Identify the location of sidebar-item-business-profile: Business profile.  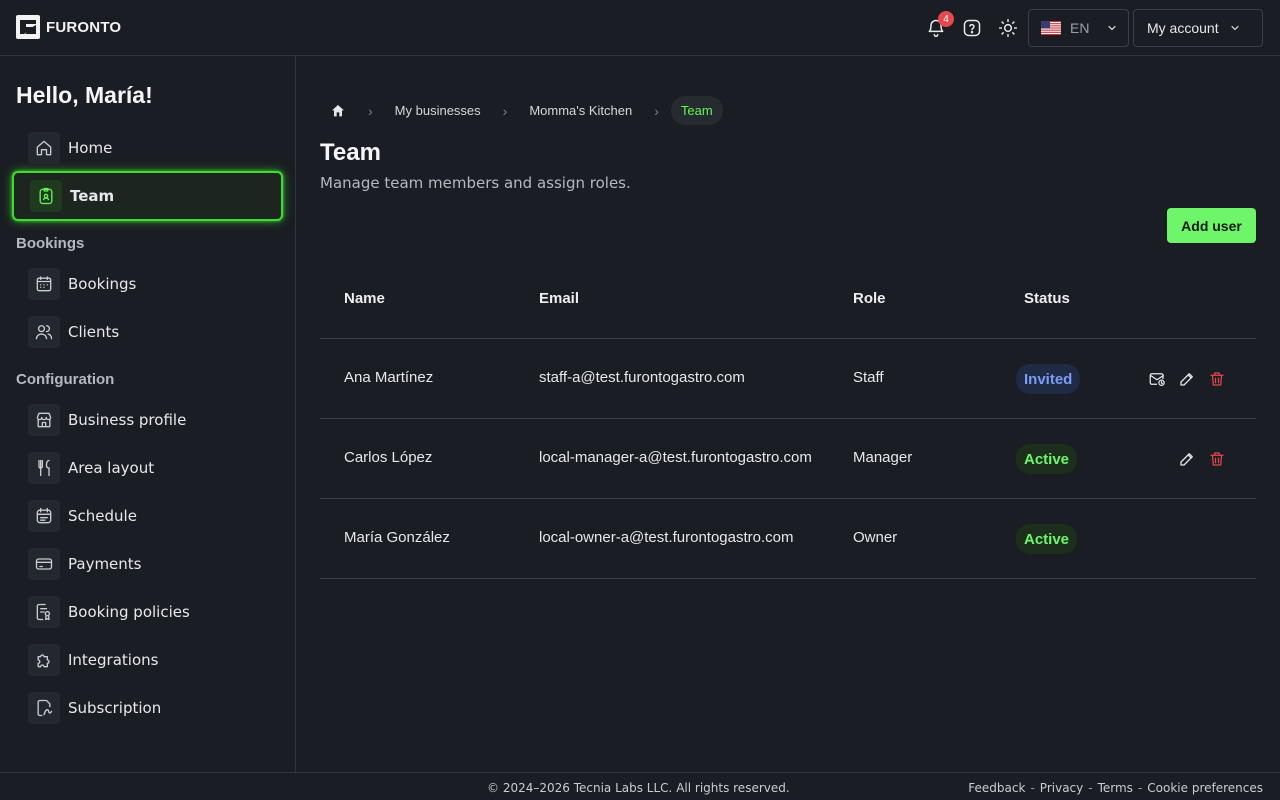
(147, 420).